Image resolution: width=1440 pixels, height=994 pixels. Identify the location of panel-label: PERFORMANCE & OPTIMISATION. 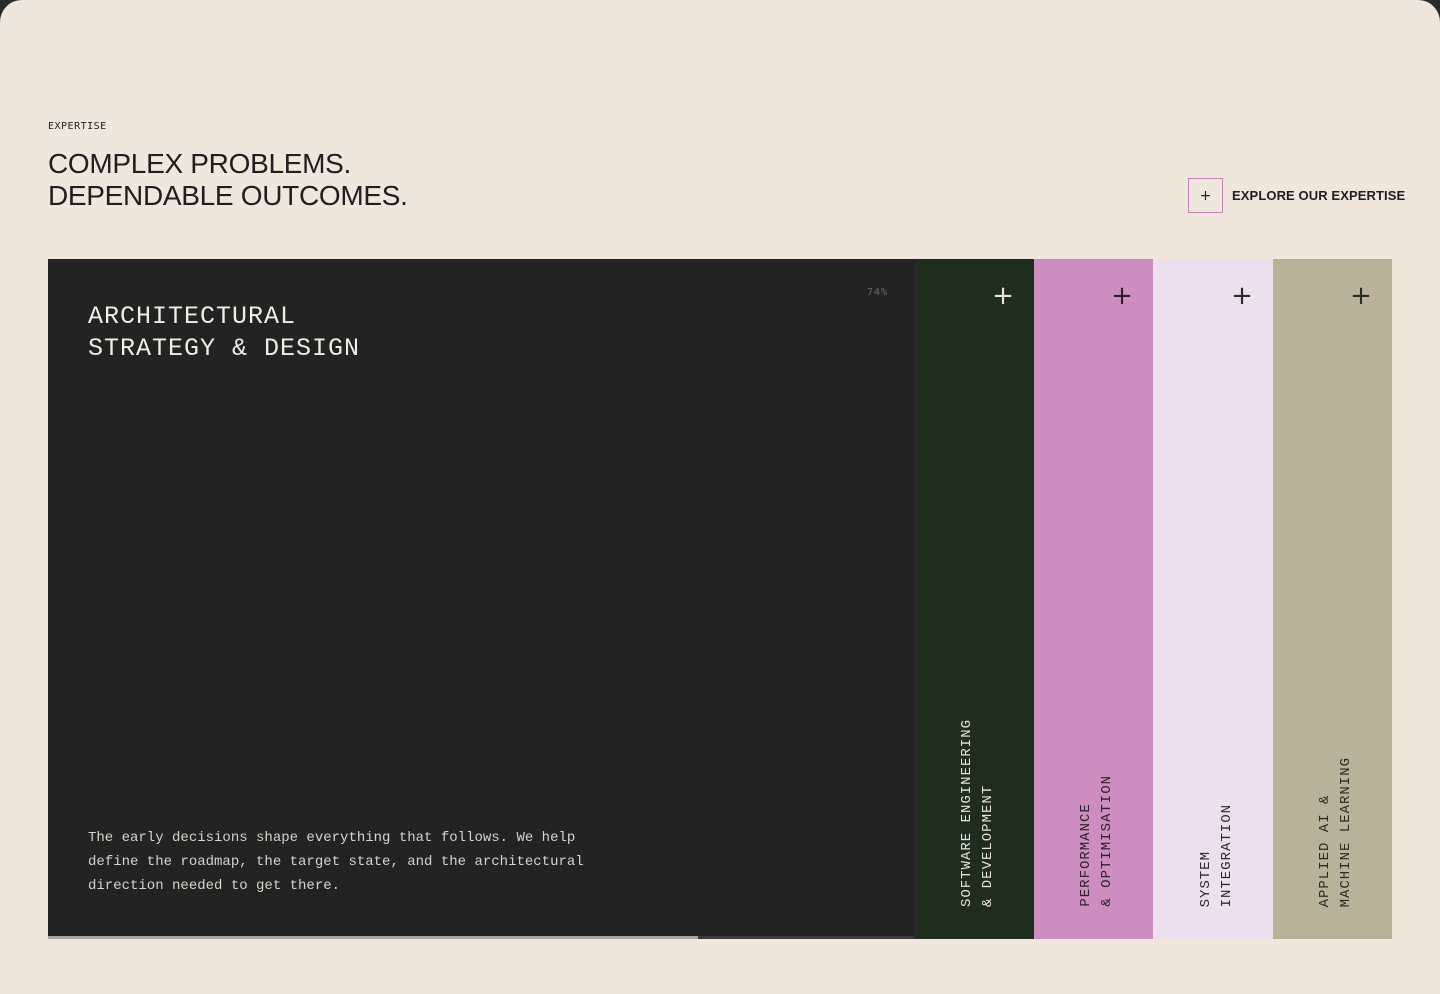
(1097, 841).